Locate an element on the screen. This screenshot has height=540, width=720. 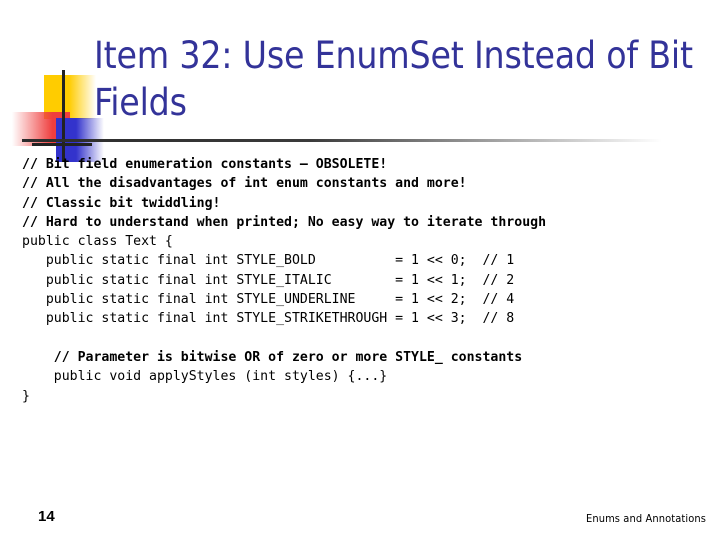
logo-horizontal-rule is located at coordinates (62, 144).